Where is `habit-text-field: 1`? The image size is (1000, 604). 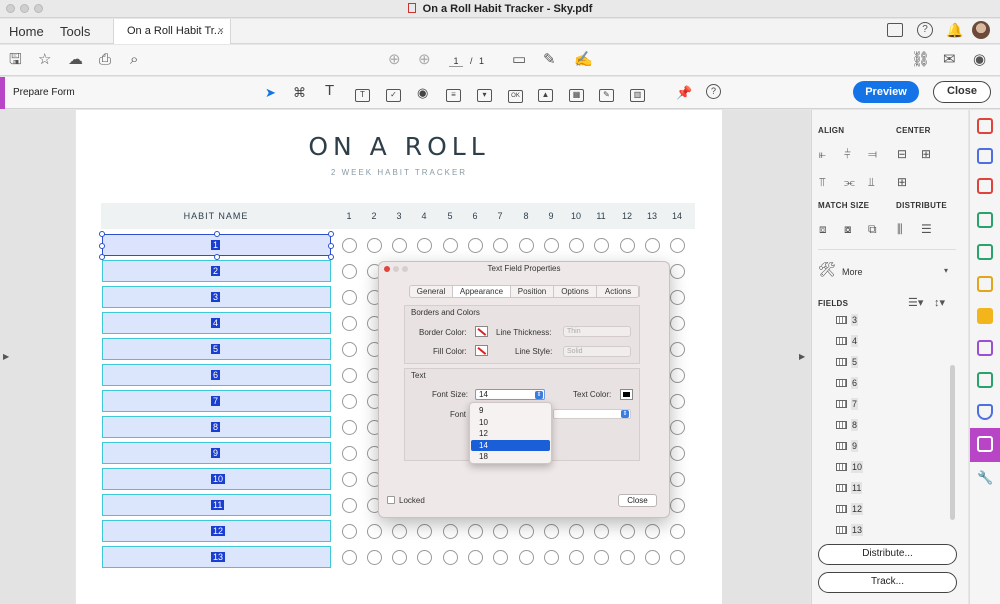
habit-text-field: 1 is located at coordinates (216, 245).